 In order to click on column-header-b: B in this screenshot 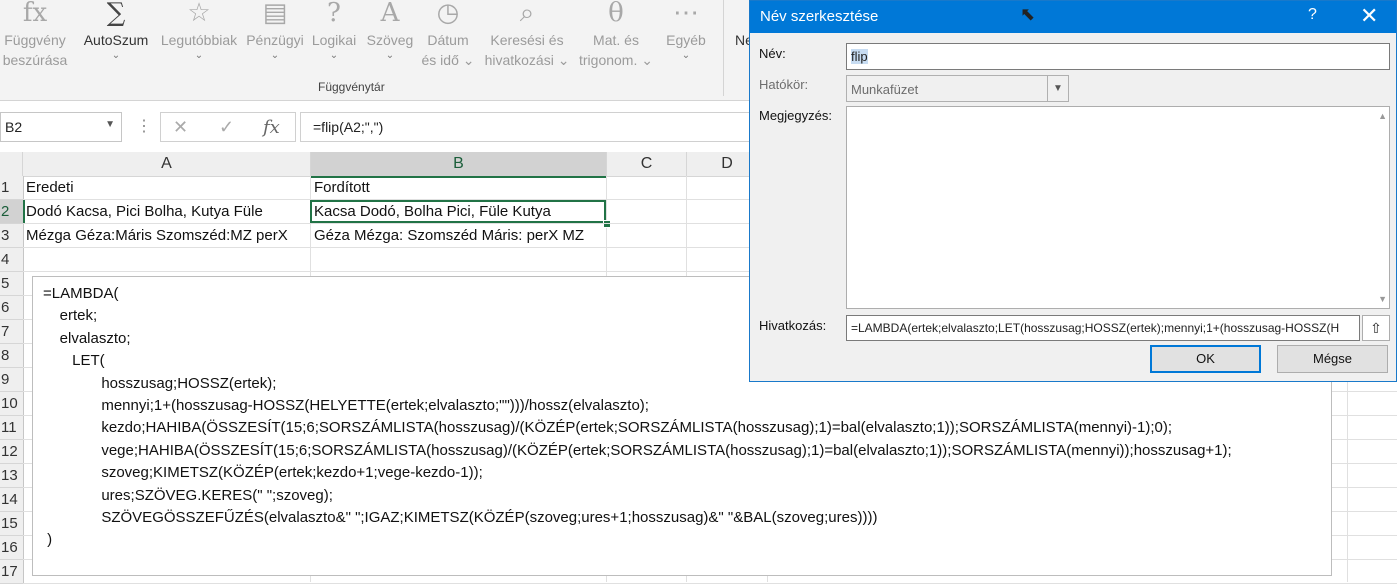, I will do `click(459, 165)`.